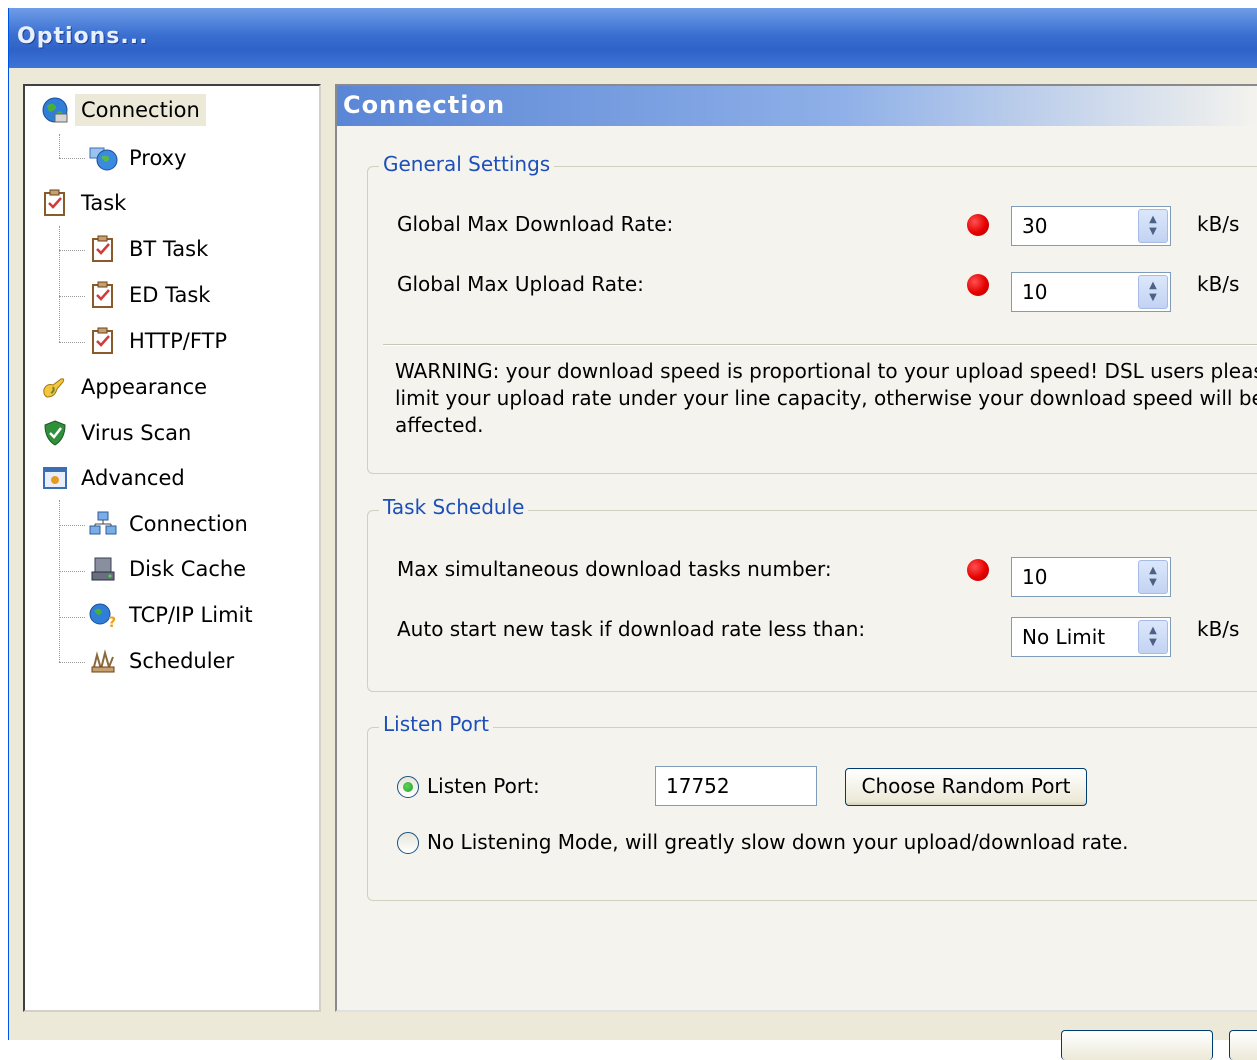 The width and height of the screenshot is (1257, 1060). What do you see at coordinates (1035, 292) in the screenshot?
I see `upload-rate-value: 10` at bounding box center [1035, 292].